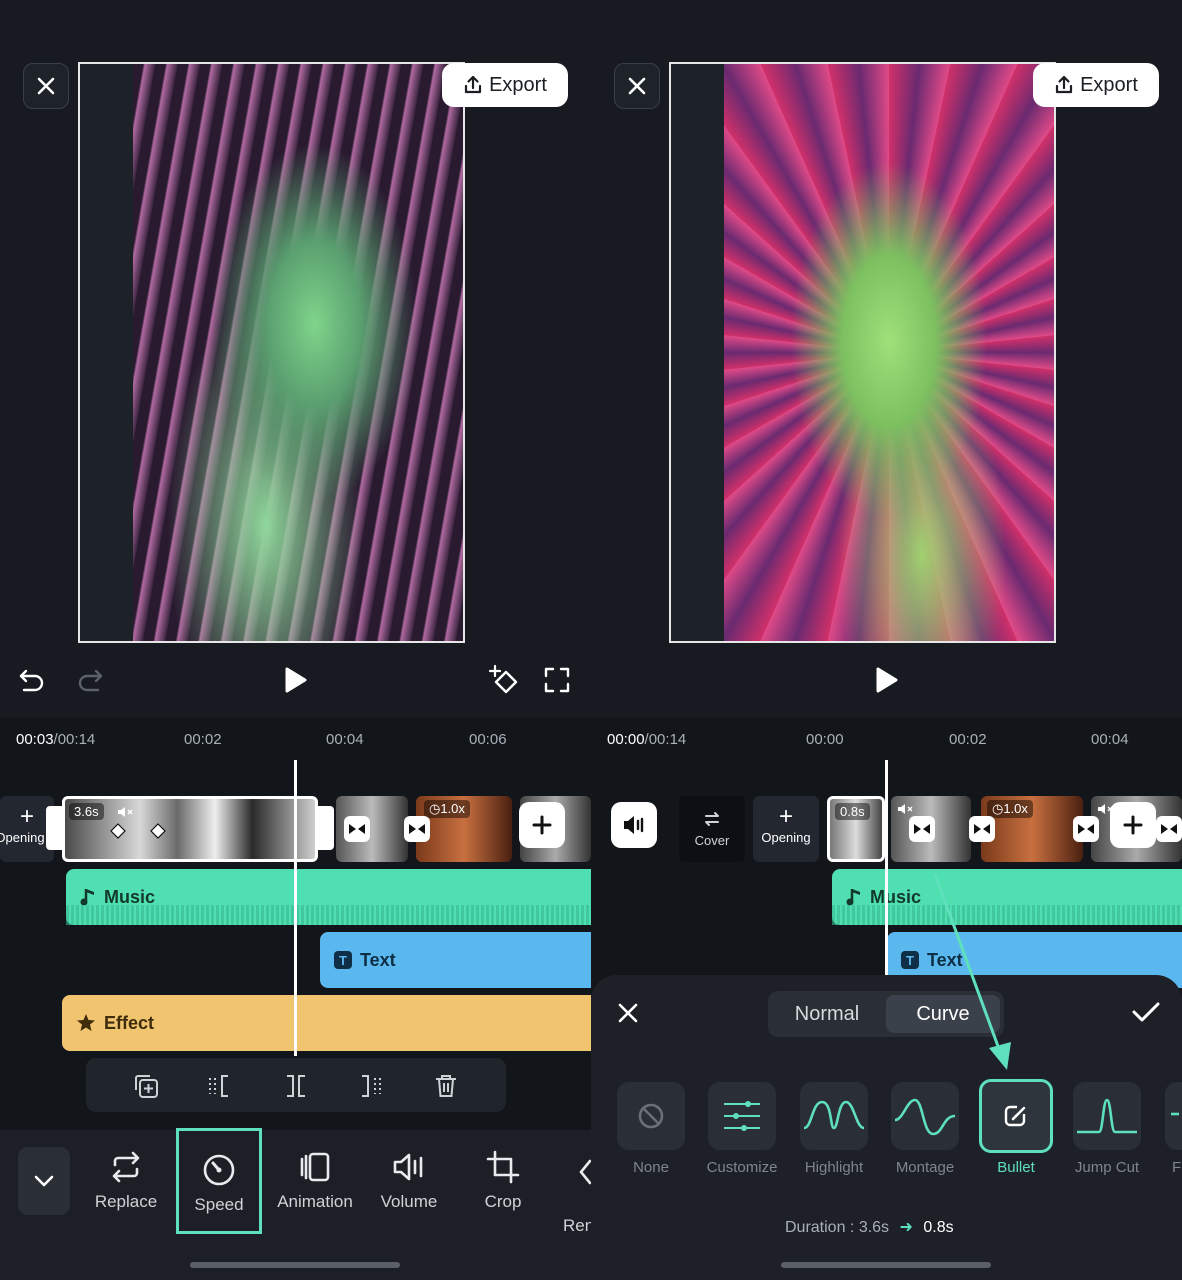 This screenshot has width=1182, height=1280. Describe the element at coordinates (584, 1174) in the screenshot. I see `scroll-left-icon` at that location.